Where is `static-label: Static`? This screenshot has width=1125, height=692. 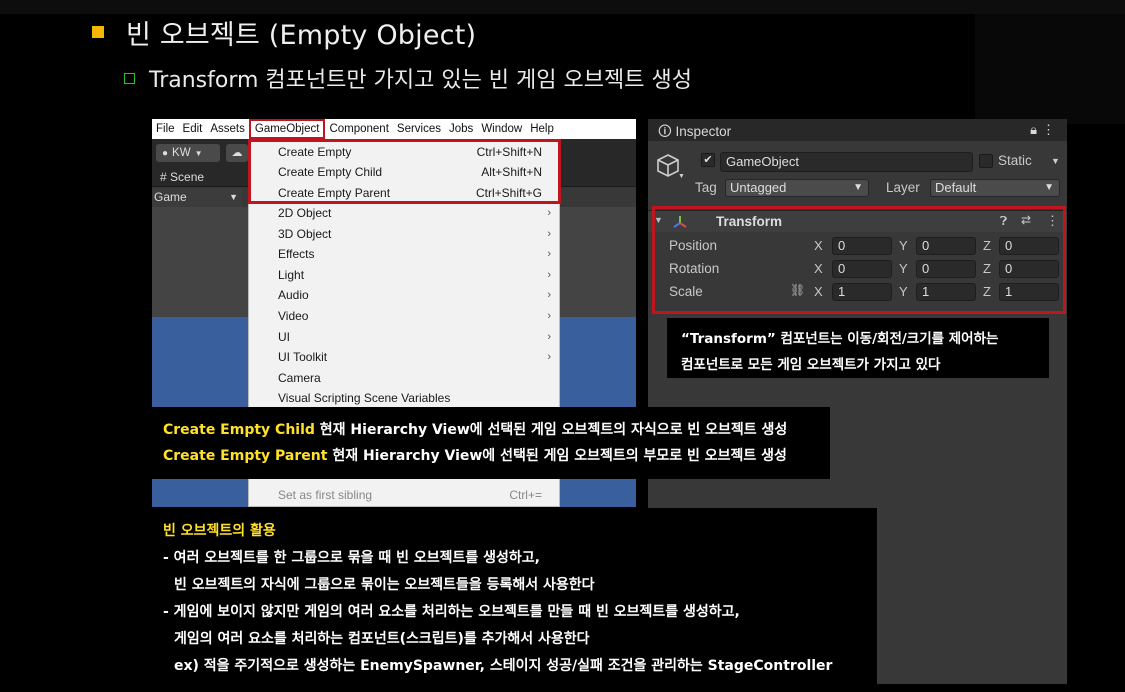 static-label: Static is located at coordinates (1015, 160).